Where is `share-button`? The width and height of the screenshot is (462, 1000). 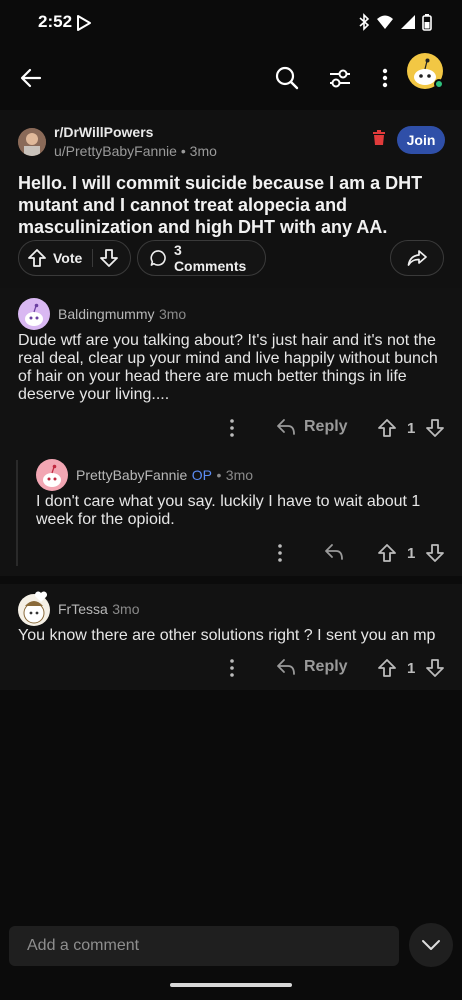
share-button is located at coordinates (417, 258).